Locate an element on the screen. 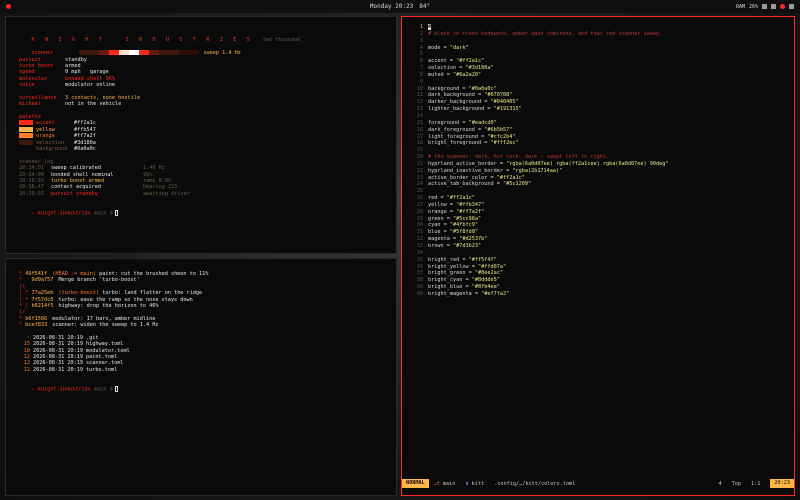 The width and height of the screenshot is (800, 500). git-graph: | * is located at coordinates (25, 293).